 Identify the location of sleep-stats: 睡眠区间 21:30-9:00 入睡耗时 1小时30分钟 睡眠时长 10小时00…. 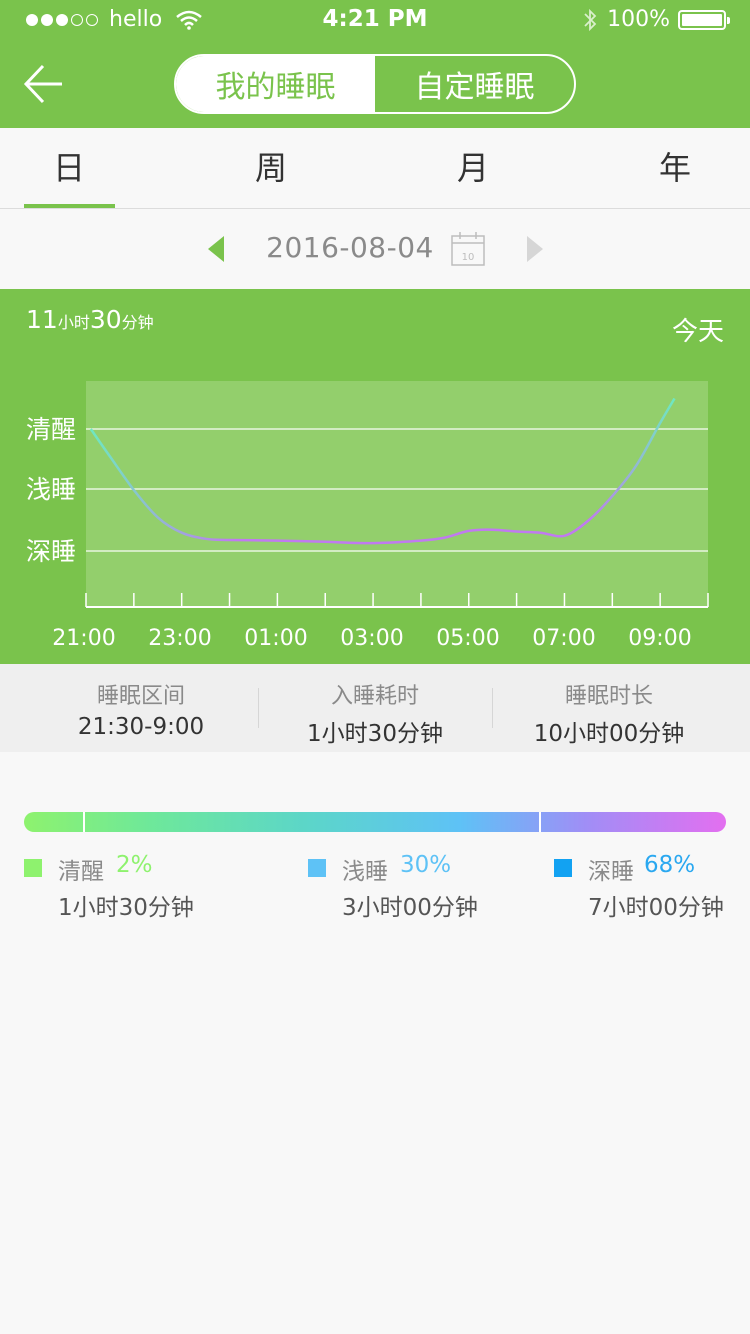
(375, 708).